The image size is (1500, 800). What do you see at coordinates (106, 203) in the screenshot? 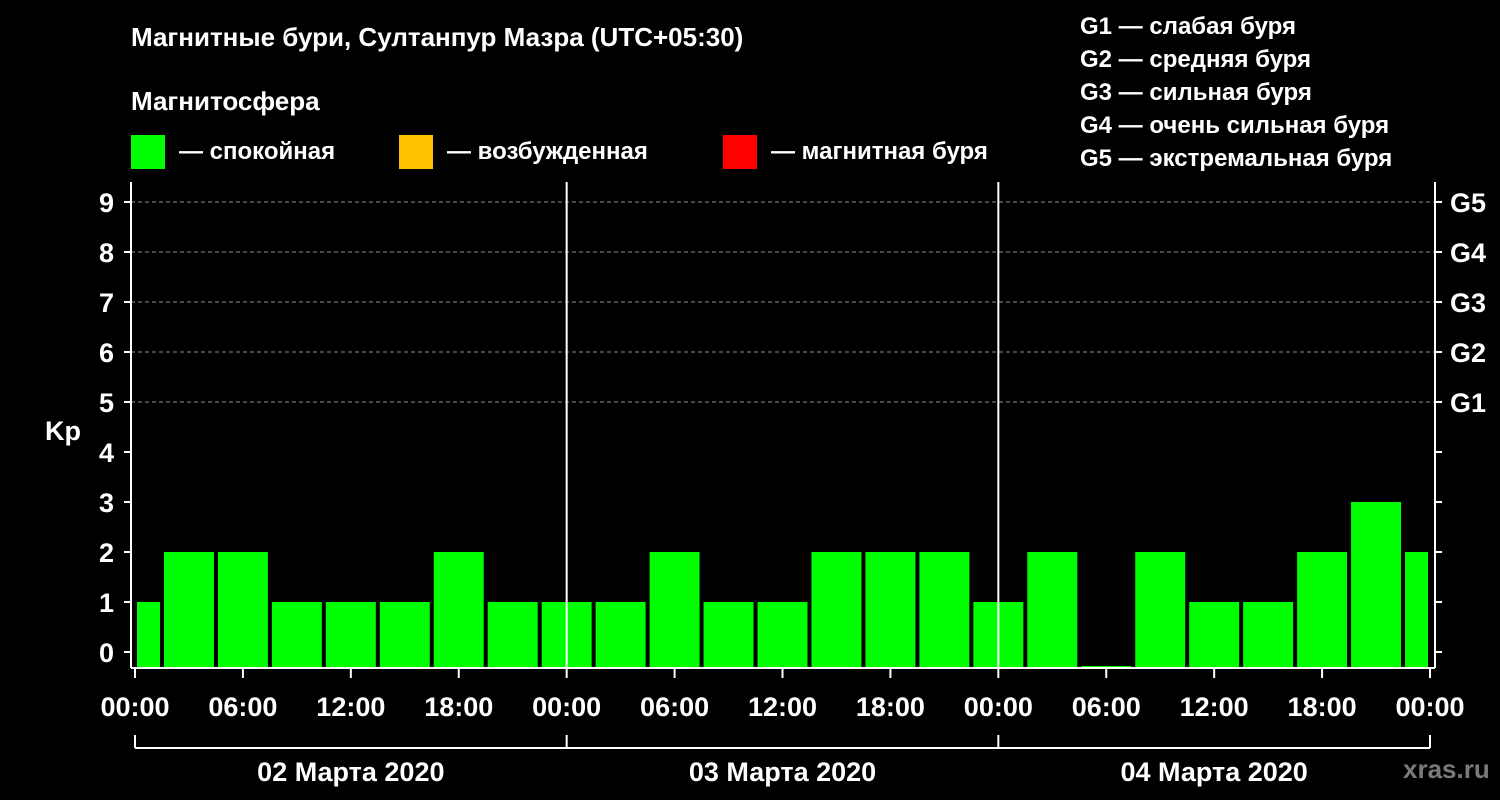
I see `y-tick-label-9: 9` at bounding box center [106, 203].